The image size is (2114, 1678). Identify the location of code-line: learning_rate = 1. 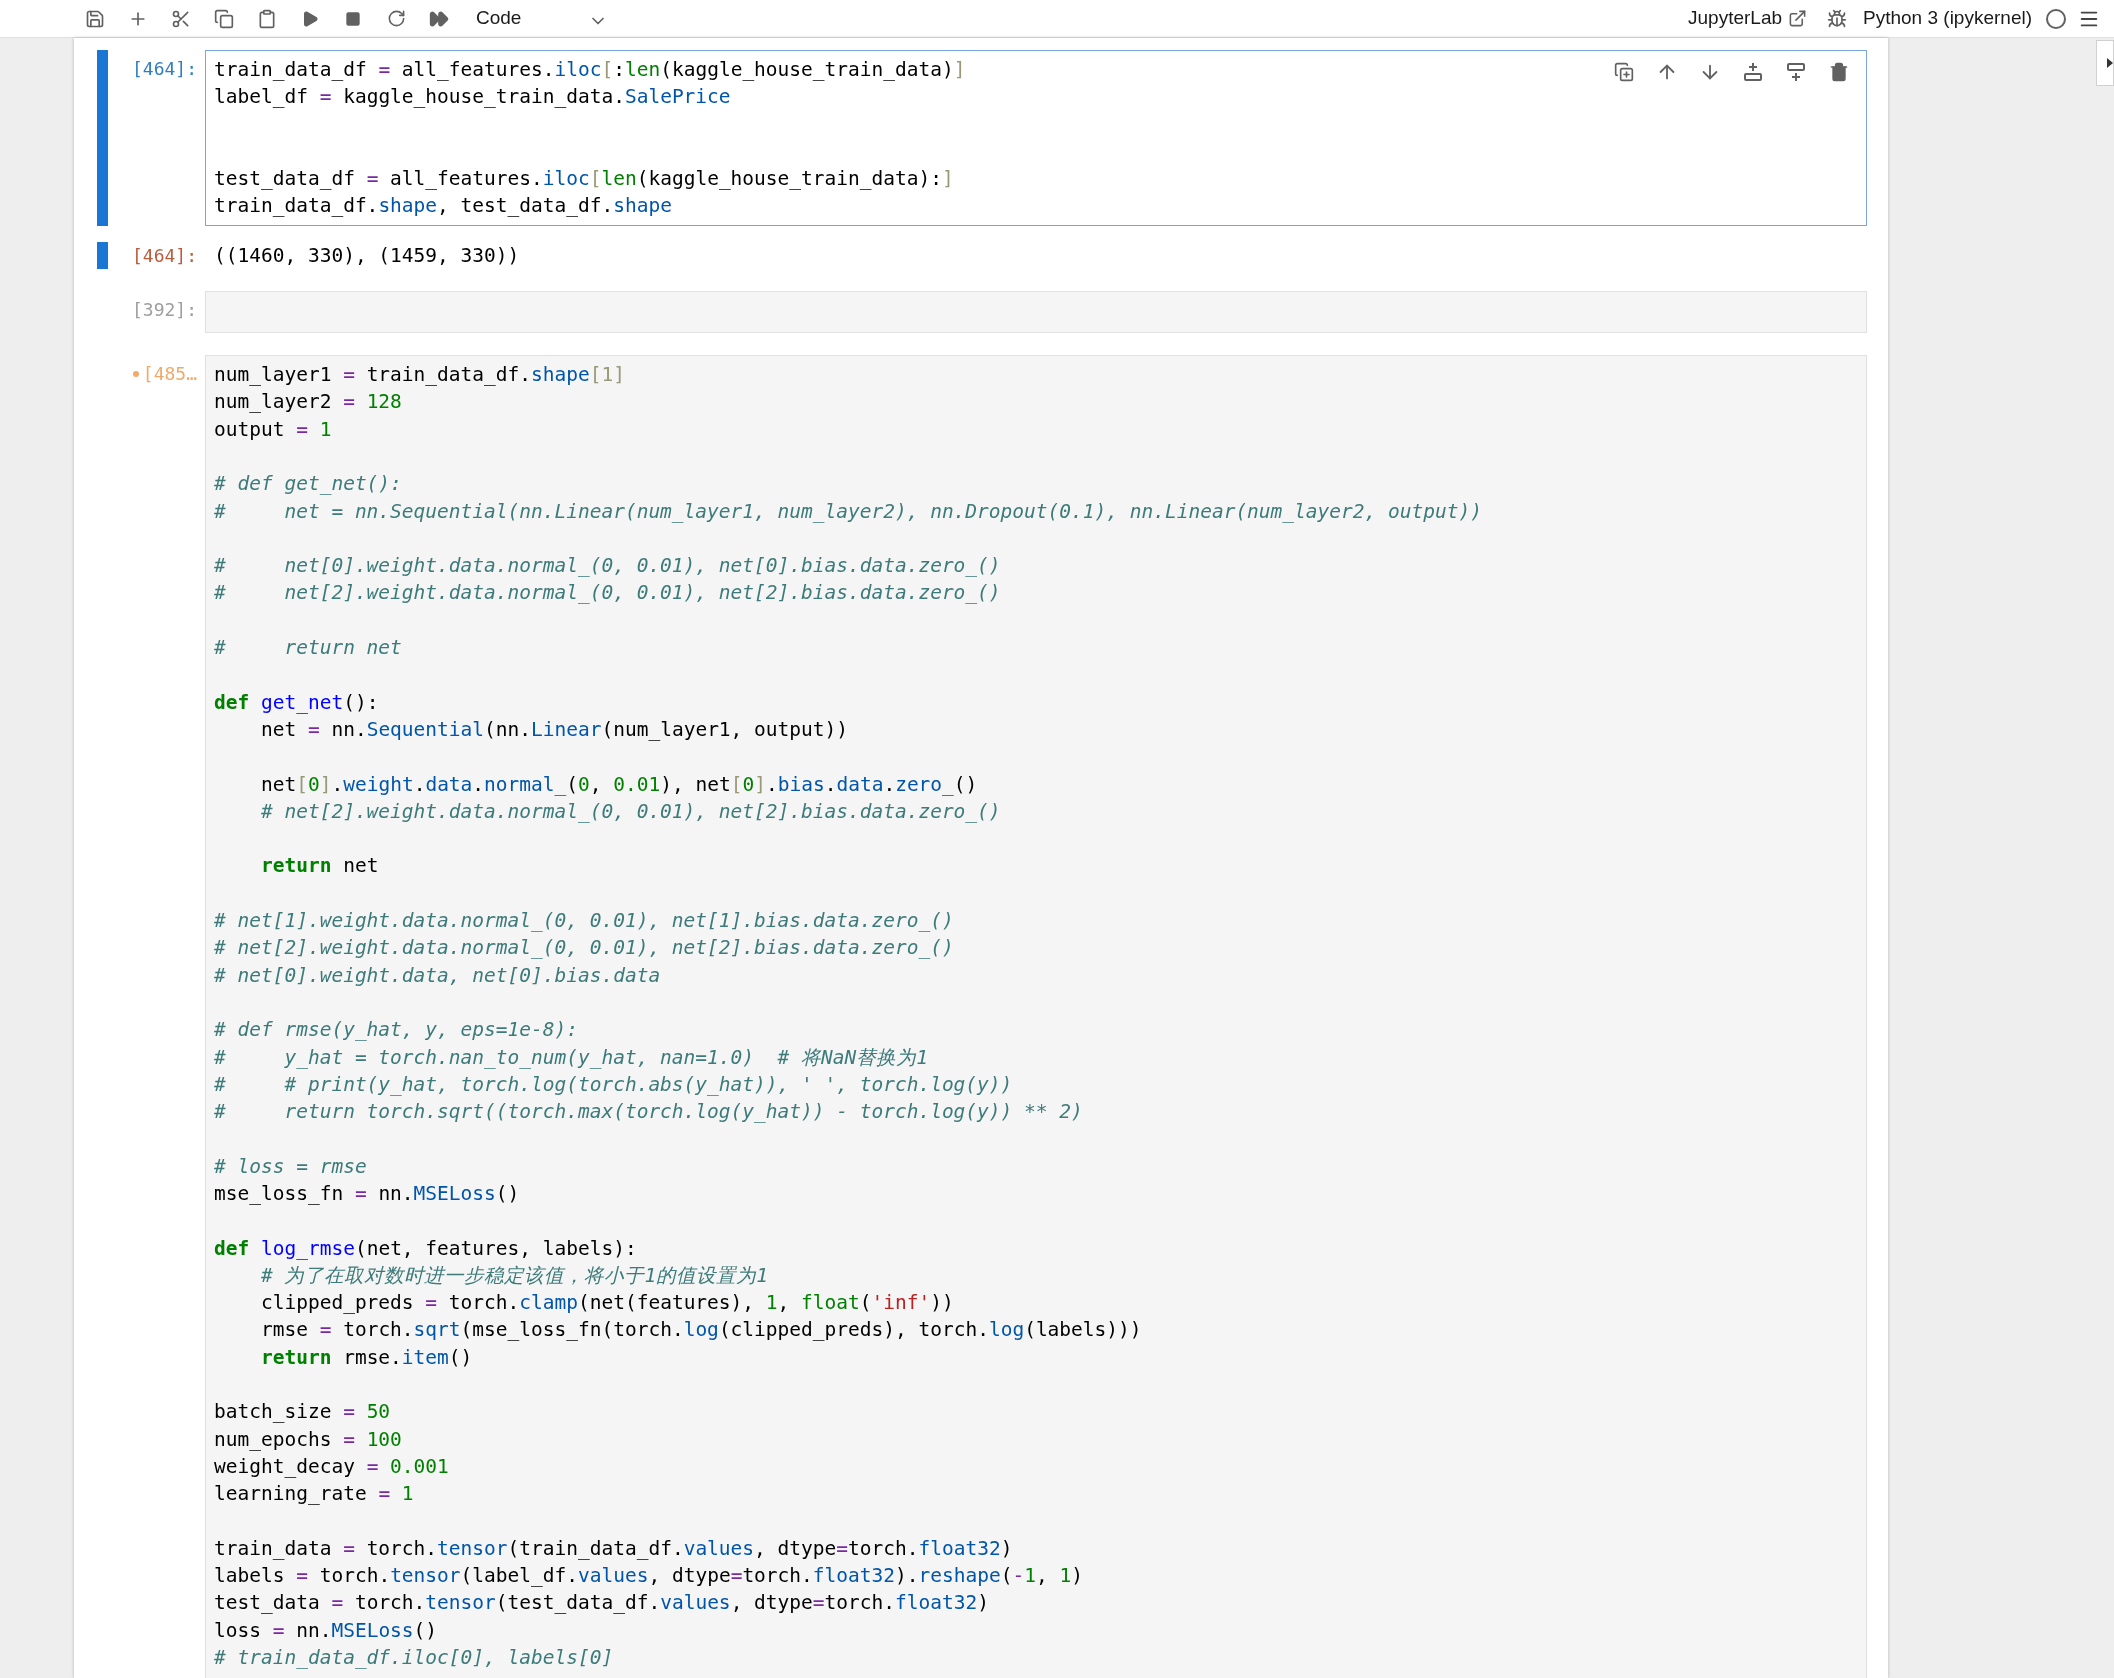
(314, 1494).